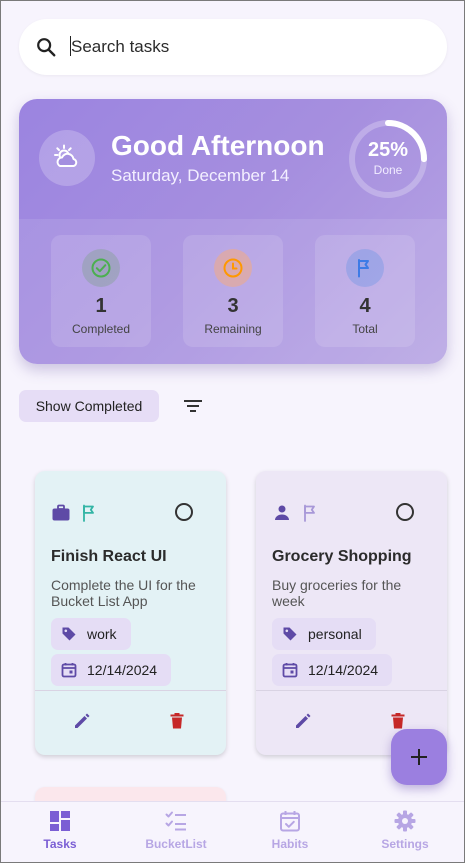 The height and width of the screenshot is (863, 465). I want to click on greeting-title: Good Afternoon, so click(218, 145).